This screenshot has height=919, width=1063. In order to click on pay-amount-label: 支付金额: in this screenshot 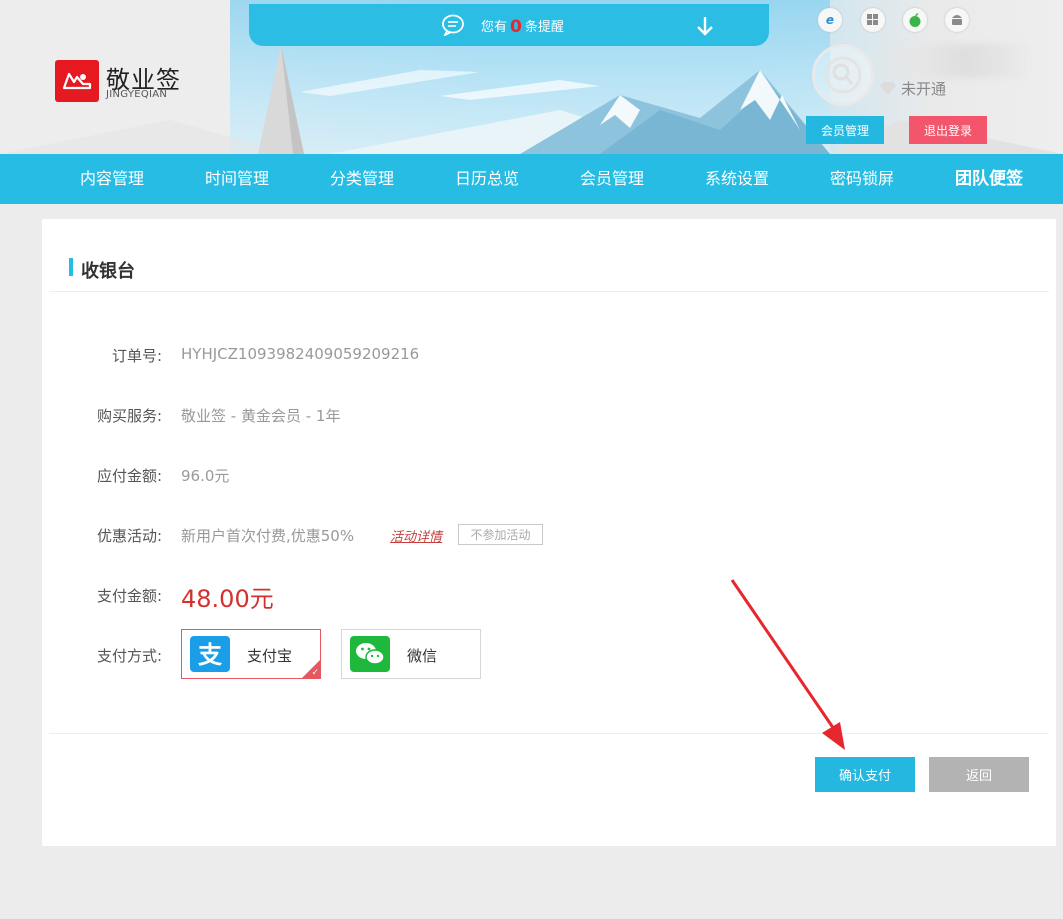, I will do `click(129, 596)`.